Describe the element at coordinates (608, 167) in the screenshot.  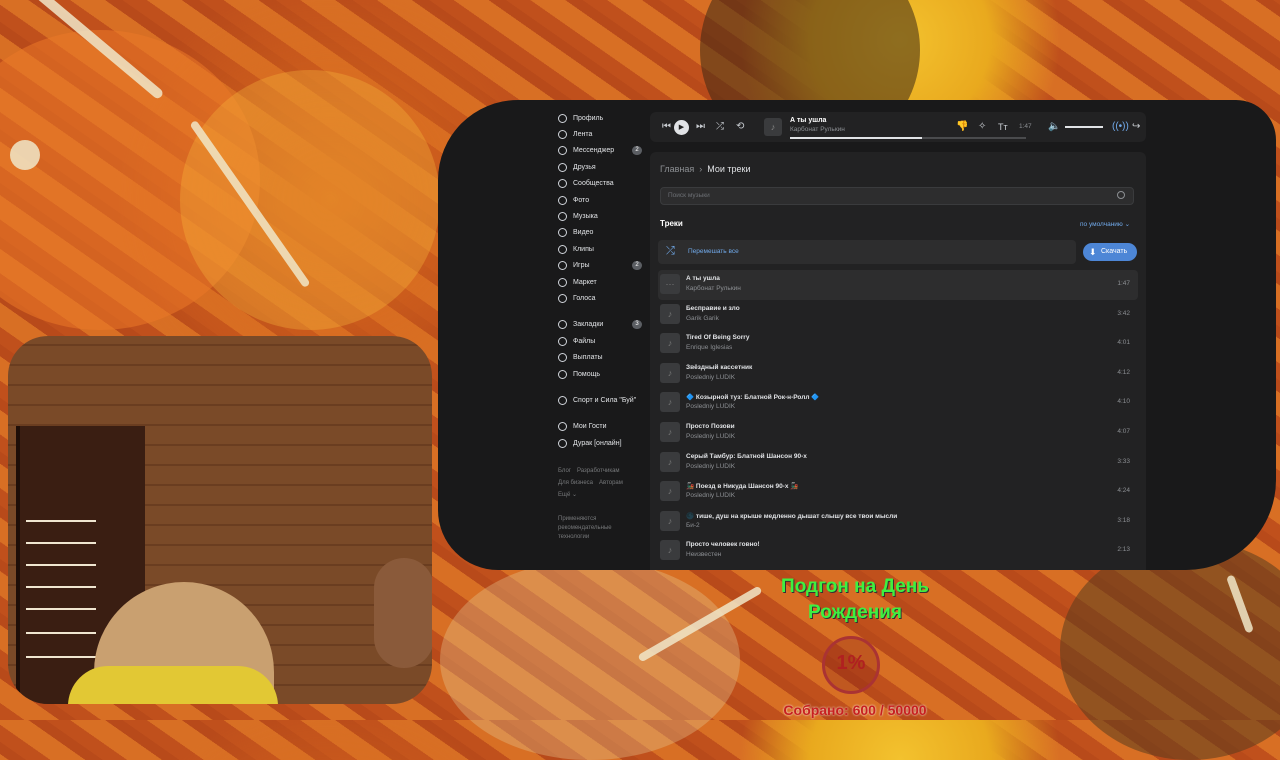
I see `sidebar-item-friends: Друзья` at that location.